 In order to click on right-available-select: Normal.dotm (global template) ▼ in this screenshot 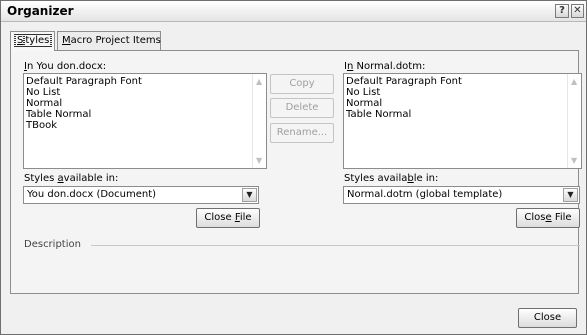, I will do `click(461, 195)`.